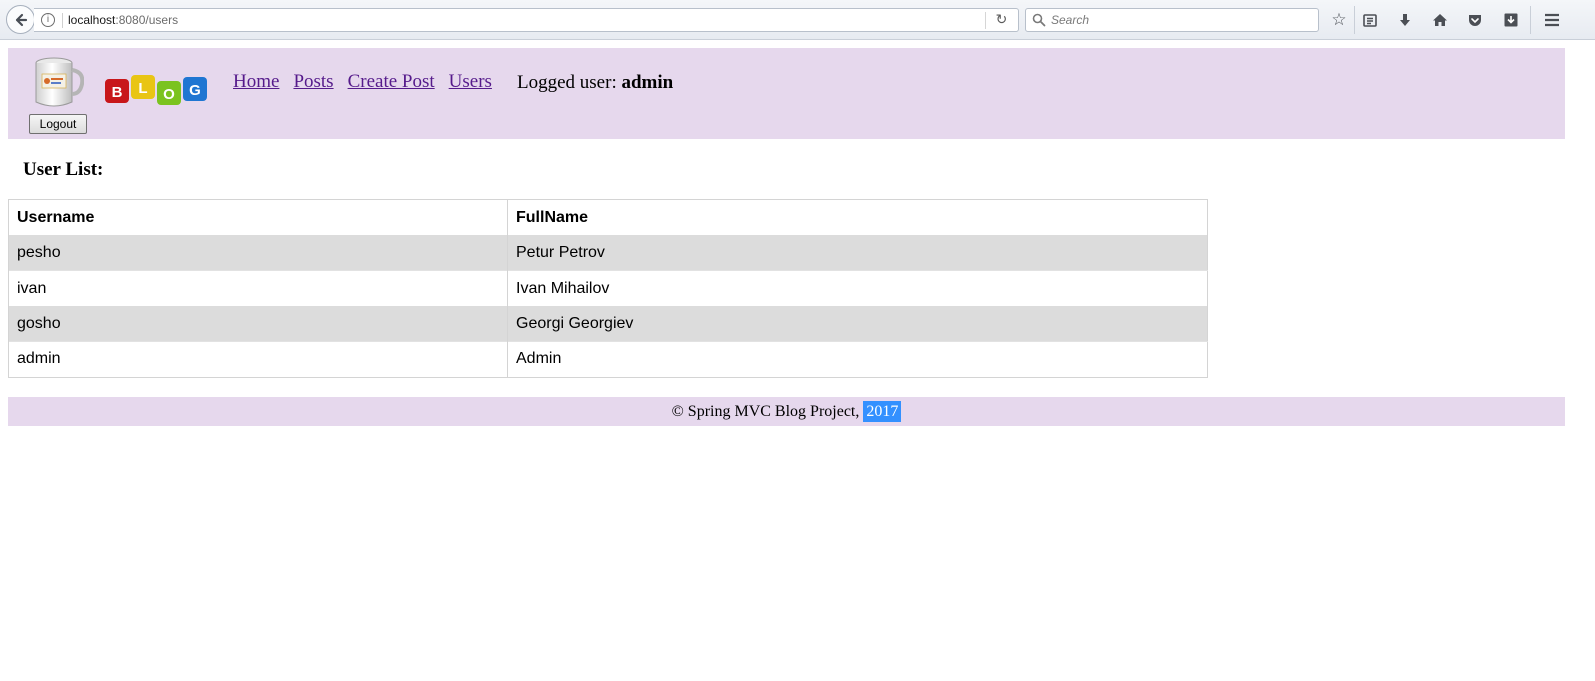 Image resolution: width=1595 pixels, height=681 pixels. Describe the element at coordinates (58, 124) in the screenshot. I see `logout-button: Logout` at that location.